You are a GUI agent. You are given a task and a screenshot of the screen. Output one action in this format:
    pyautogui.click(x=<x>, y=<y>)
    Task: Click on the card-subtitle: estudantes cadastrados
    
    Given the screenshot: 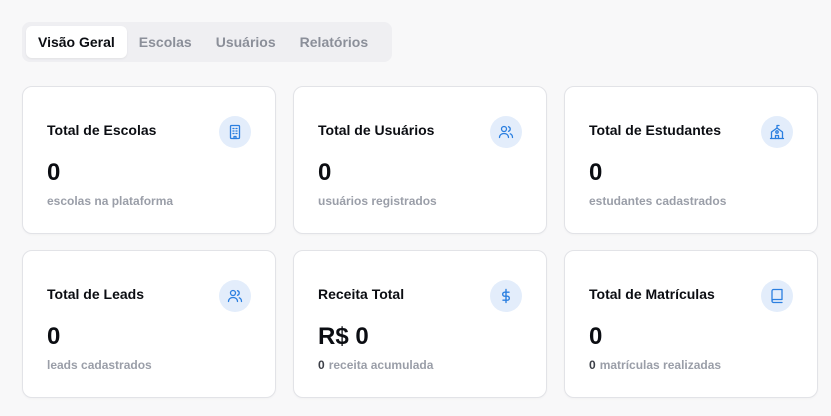 What is the action you would take?
    pyautogui.click(x=658, y=201)
    